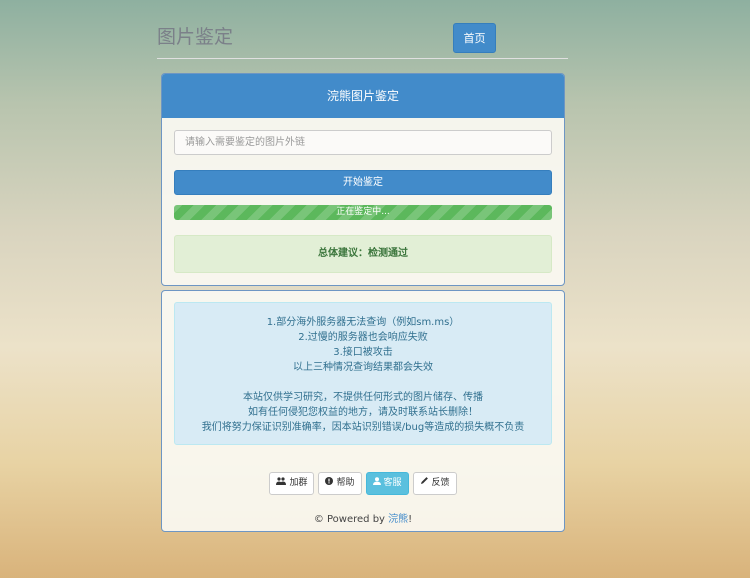 The image size is (750, 578). I want to click on panel-title: 浣熊图片鉴定, so click(363, 96).